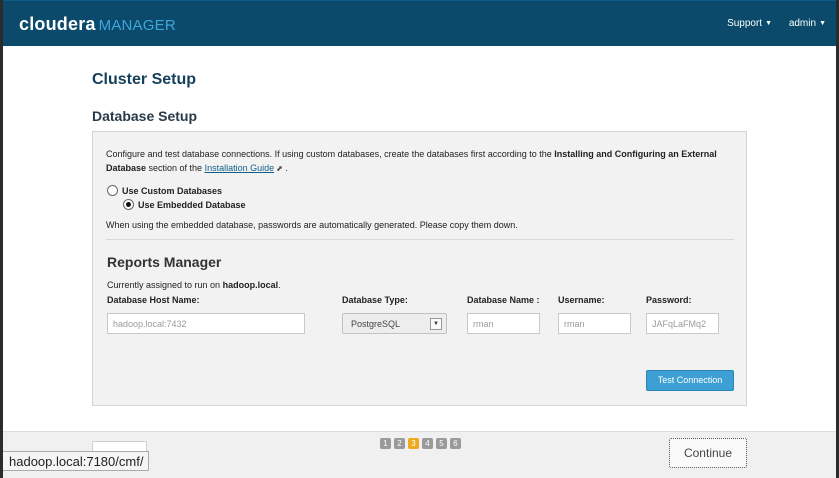 This screenshot has width=839, height=478. I want to click on support-menu: Support ▼, so click(749, 23).